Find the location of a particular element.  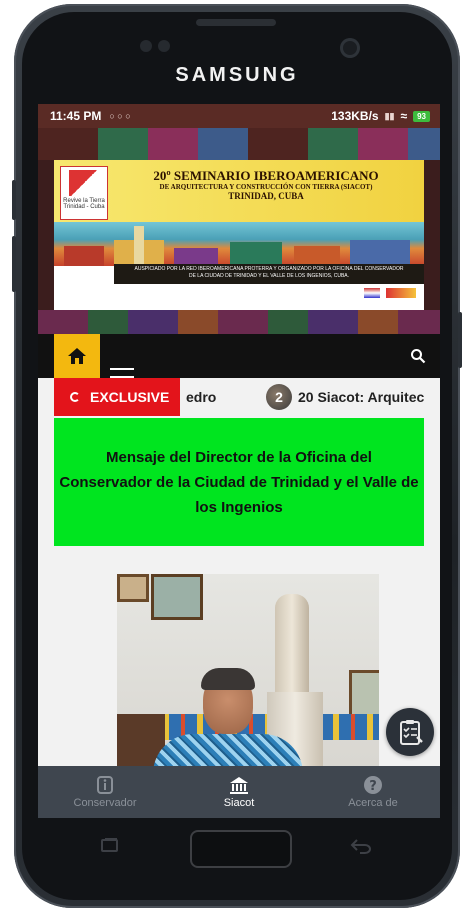

recent-apps-icon is located at coordinates (110, 846).